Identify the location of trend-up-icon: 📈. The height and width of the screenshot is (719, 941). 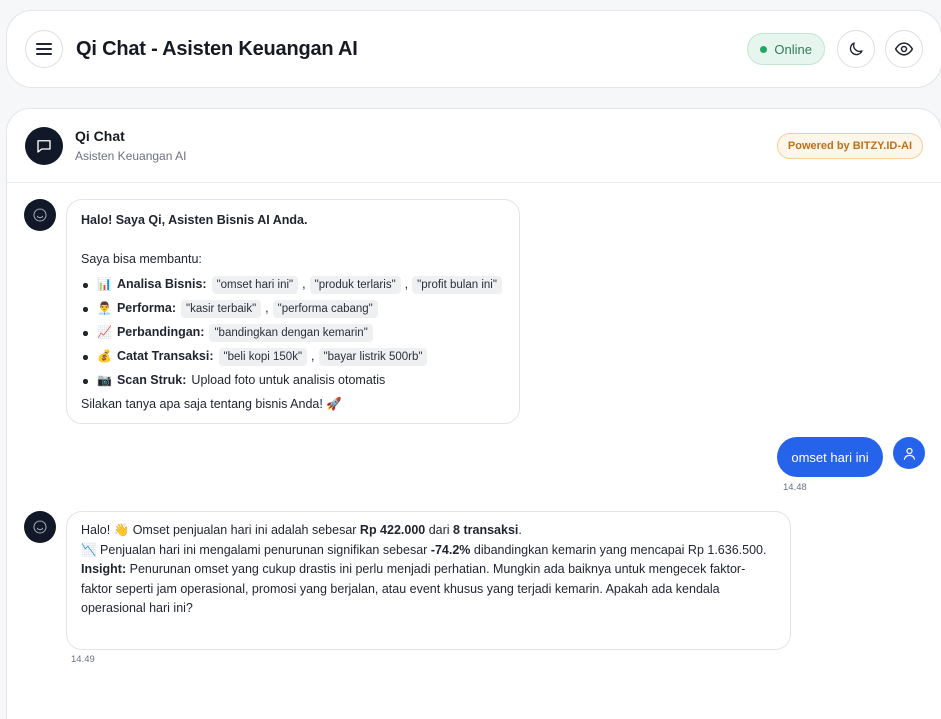
(104, 332).